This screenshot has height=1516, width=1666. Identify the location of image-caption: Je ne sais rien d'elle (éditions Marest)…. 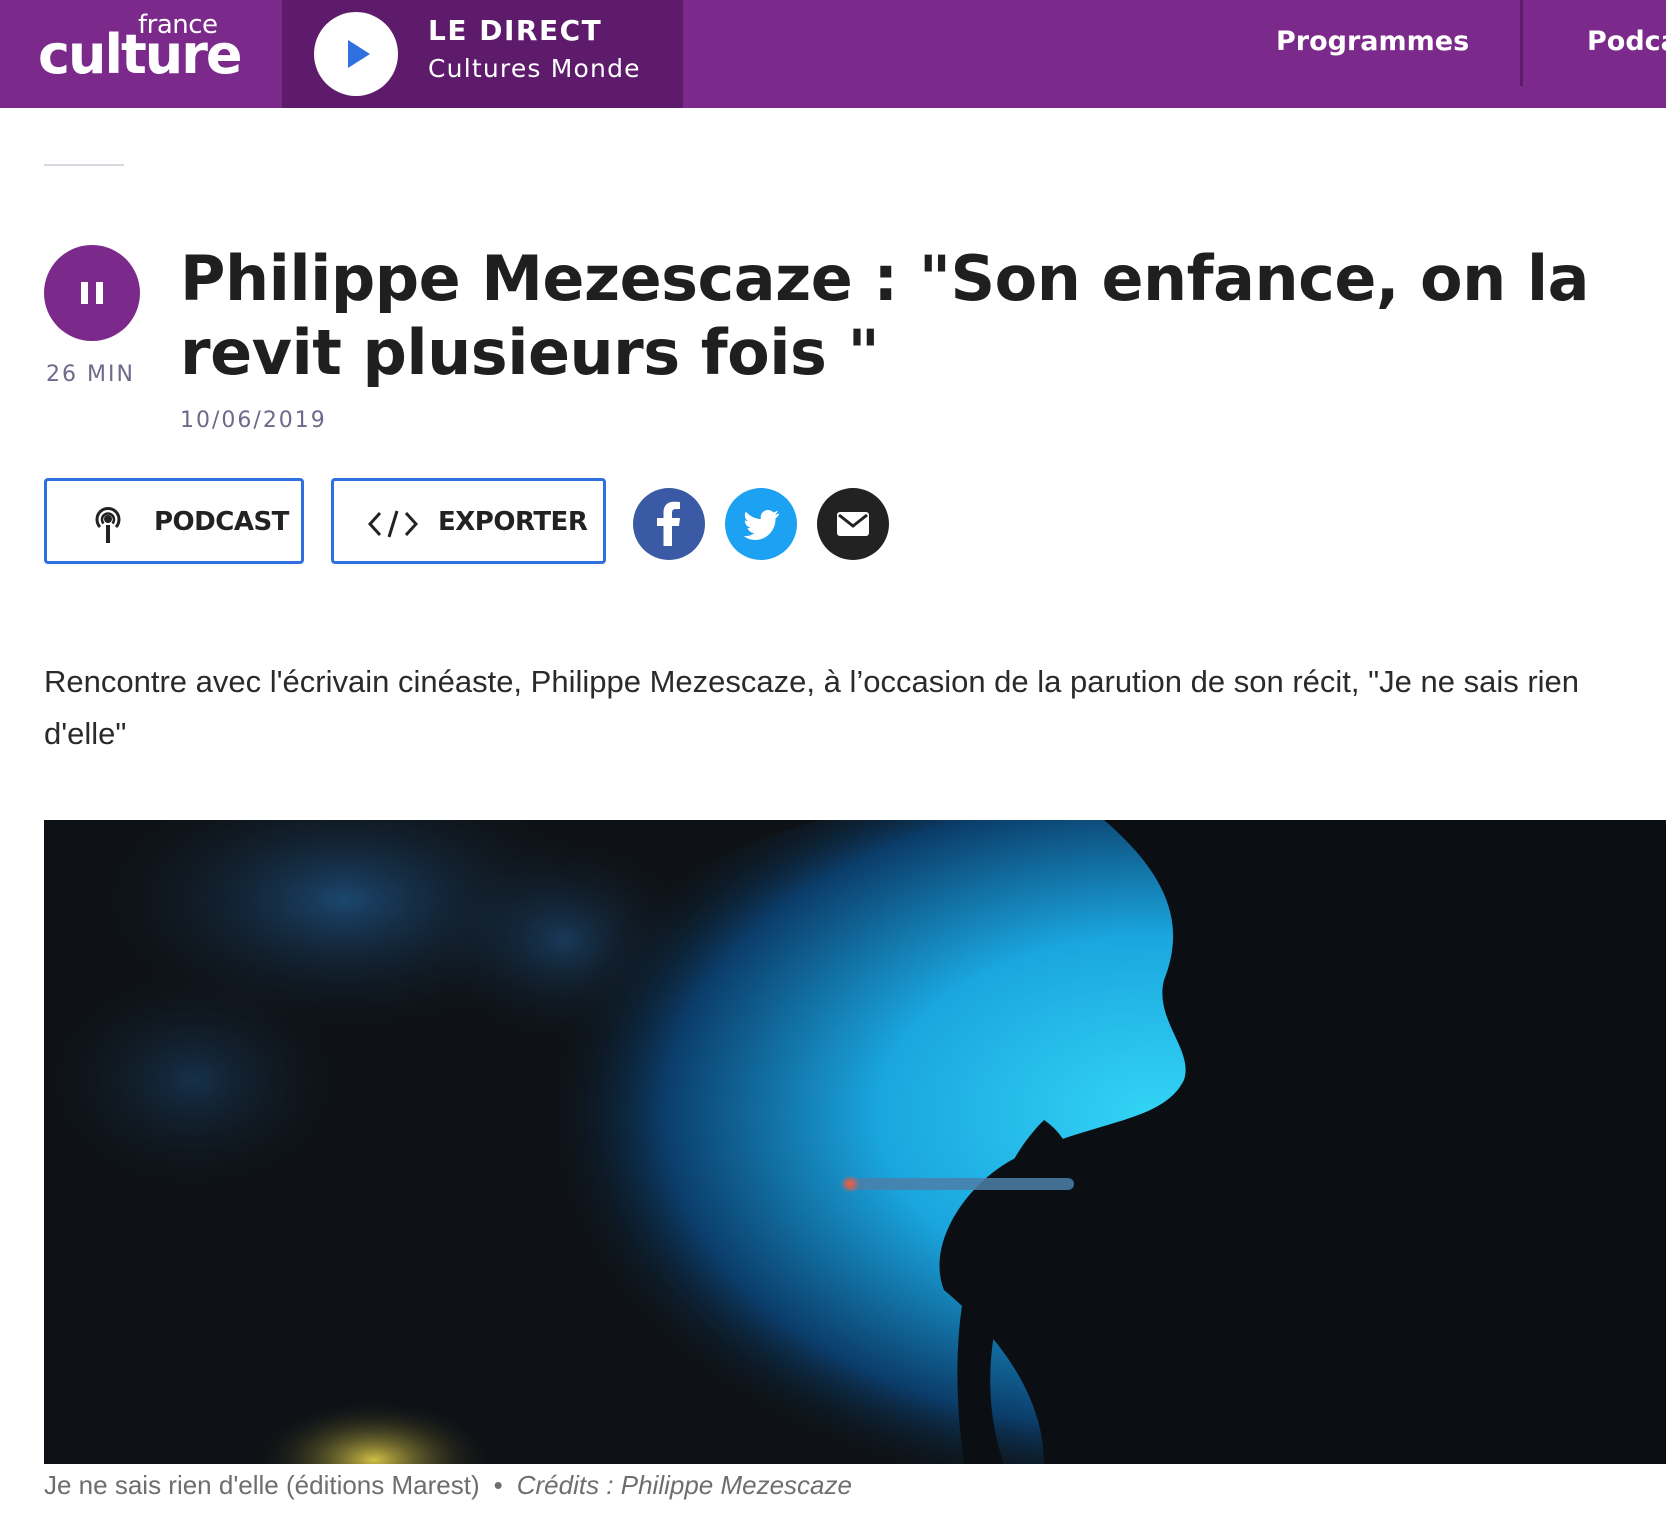
(448, 1485).